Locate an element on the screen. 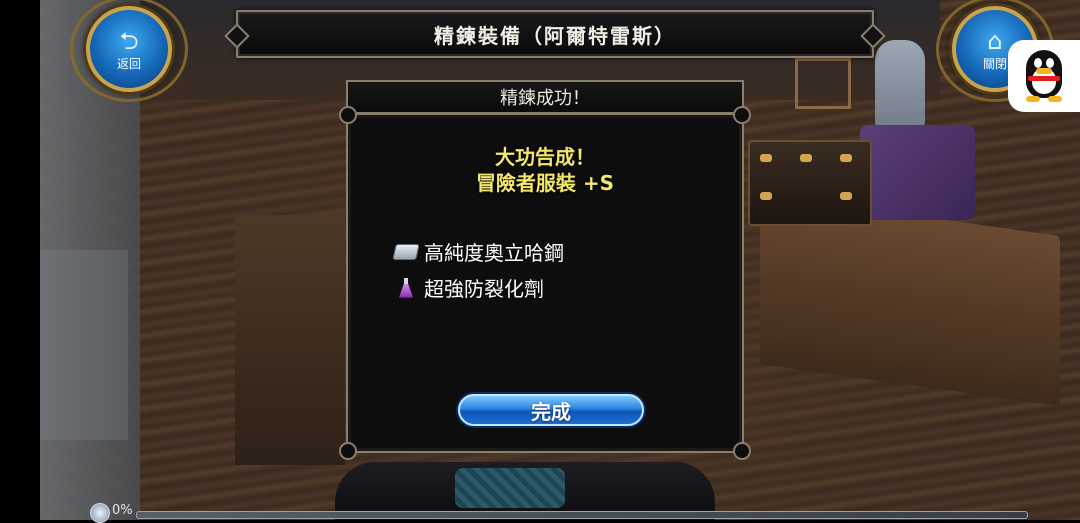 The image size is (1080, 523). material-name: 超強防裂化劑 is located at coordinates (484, 289).